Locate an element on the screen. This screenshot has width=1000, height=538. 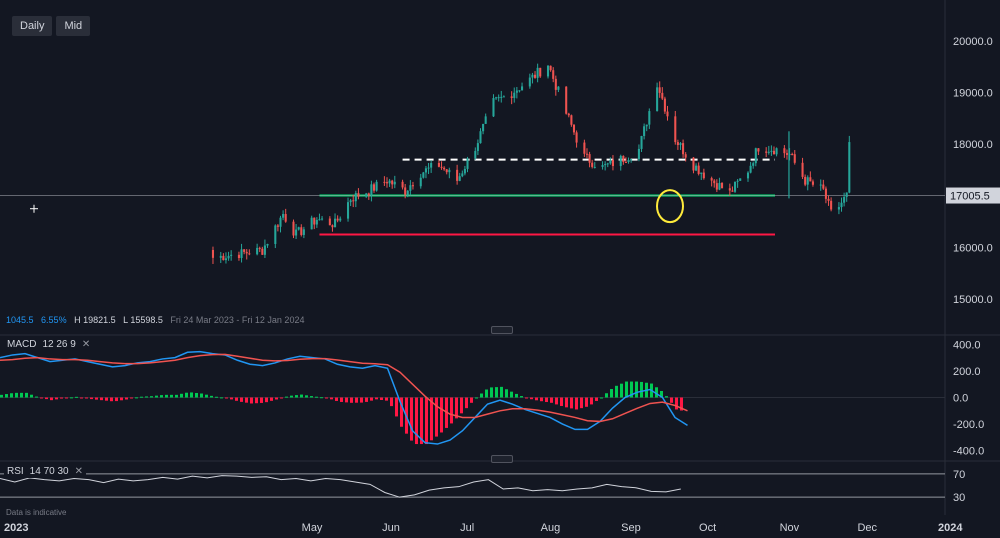
time-axis-tick-label: Nov is located at coordinates (790, 528).